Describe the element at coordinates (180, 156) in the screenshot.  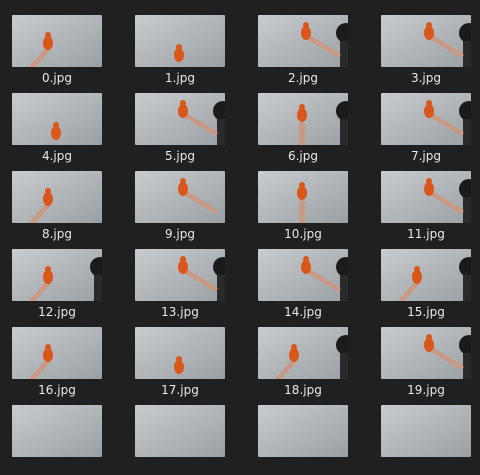
I see `file-name-label: 5.jpg` at that location.